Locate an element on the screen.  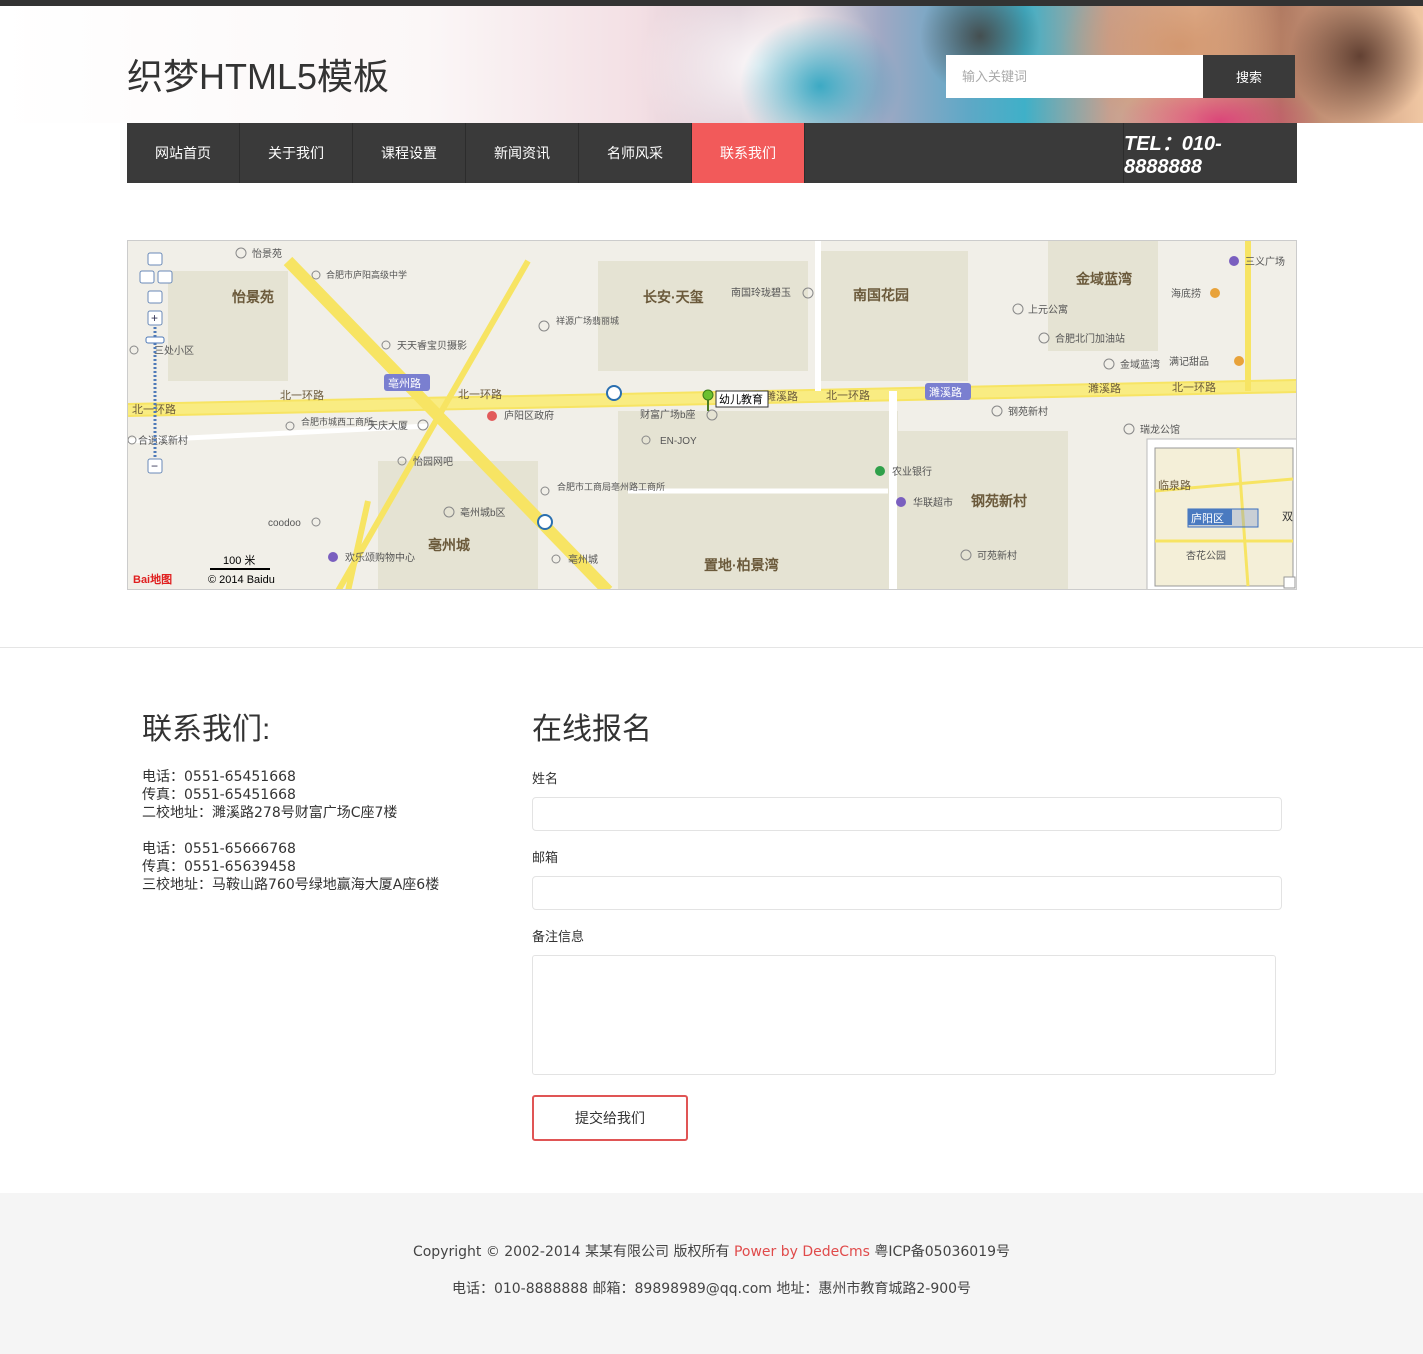
map-copyright: © 2014 Baidu is located at coordinates (241, 580).